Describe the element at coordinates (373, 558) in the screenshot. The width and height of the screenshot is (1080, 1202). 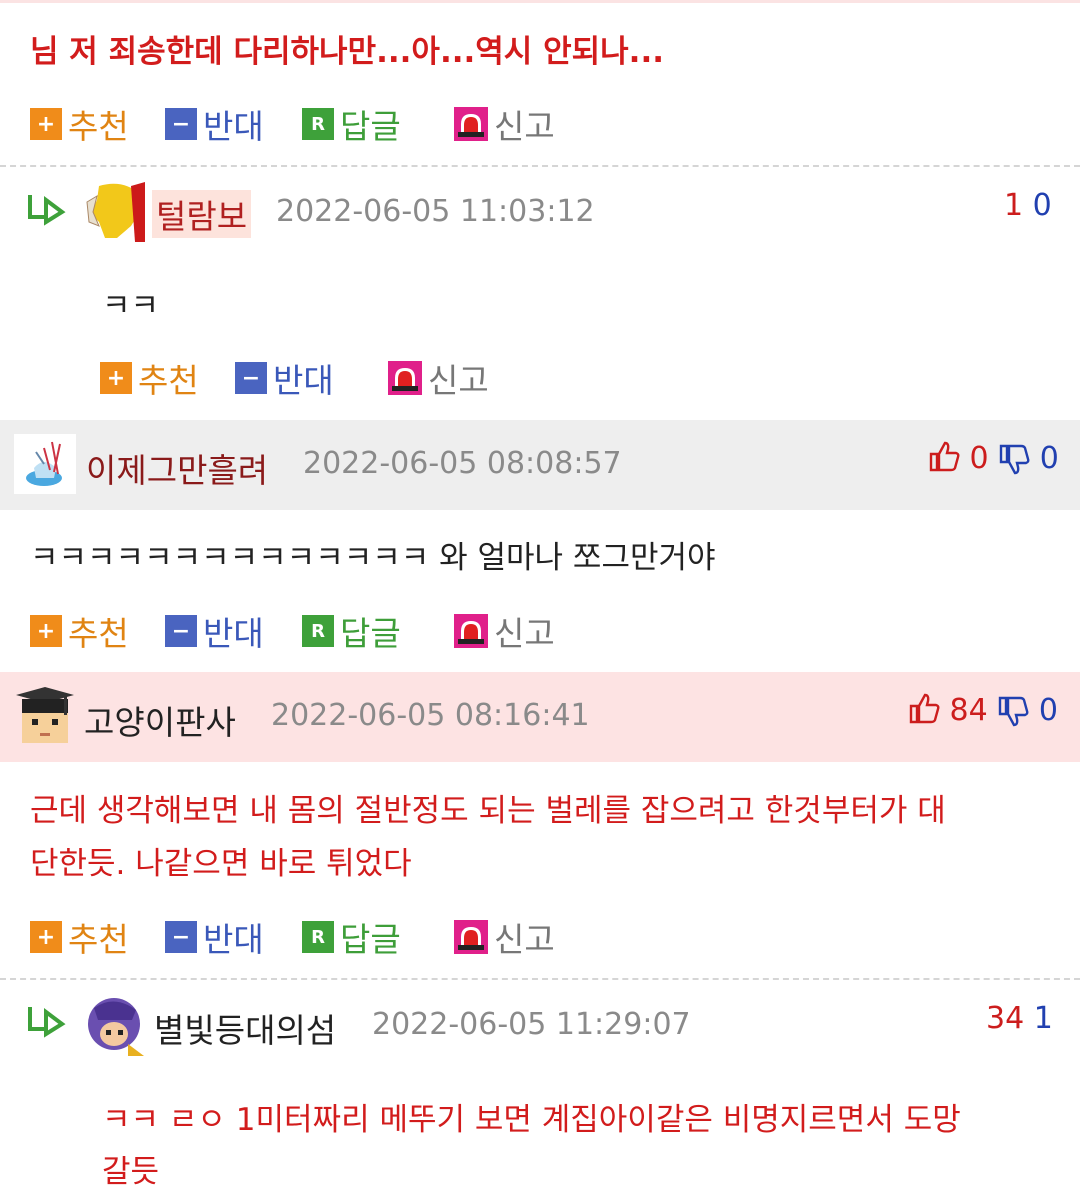
I see `comment-body: ㅋㅋㅋㅋㅋㅋㅋㅋㅋㅋㅋㅋㅋㅋ 와 얼마나 쪼그만거야` at that location.